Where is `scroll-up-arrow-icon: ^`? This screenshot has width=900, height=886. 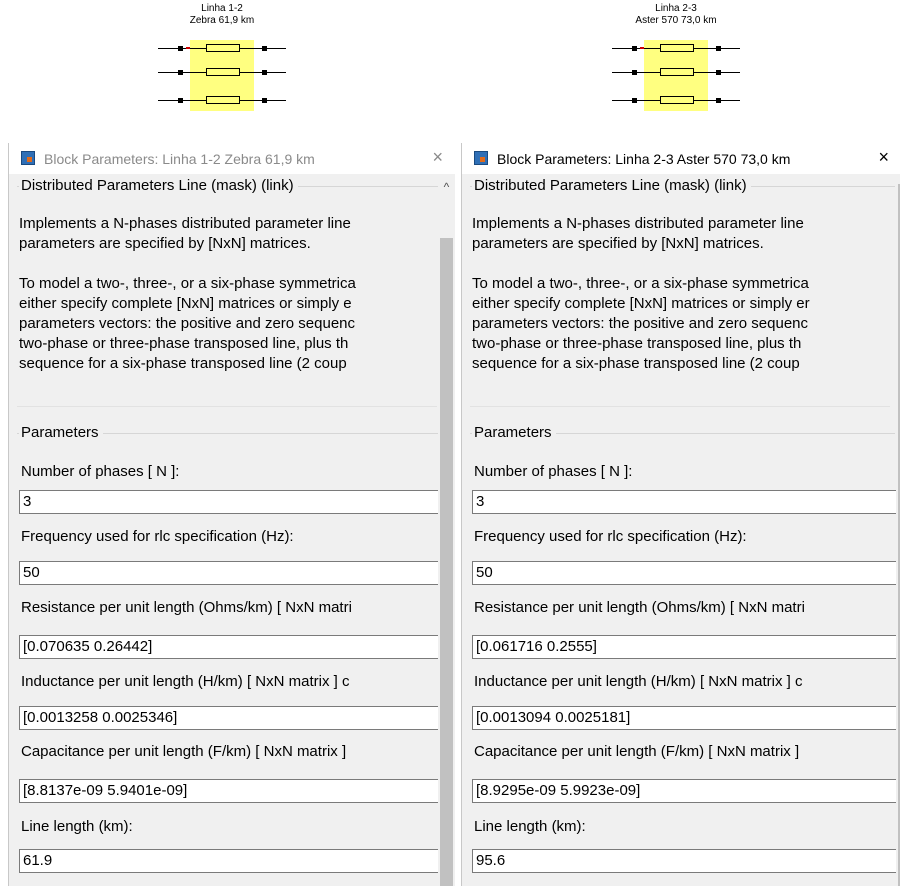
scroll-up-arrow-icon: ^ is located at coordinates (446, 187).